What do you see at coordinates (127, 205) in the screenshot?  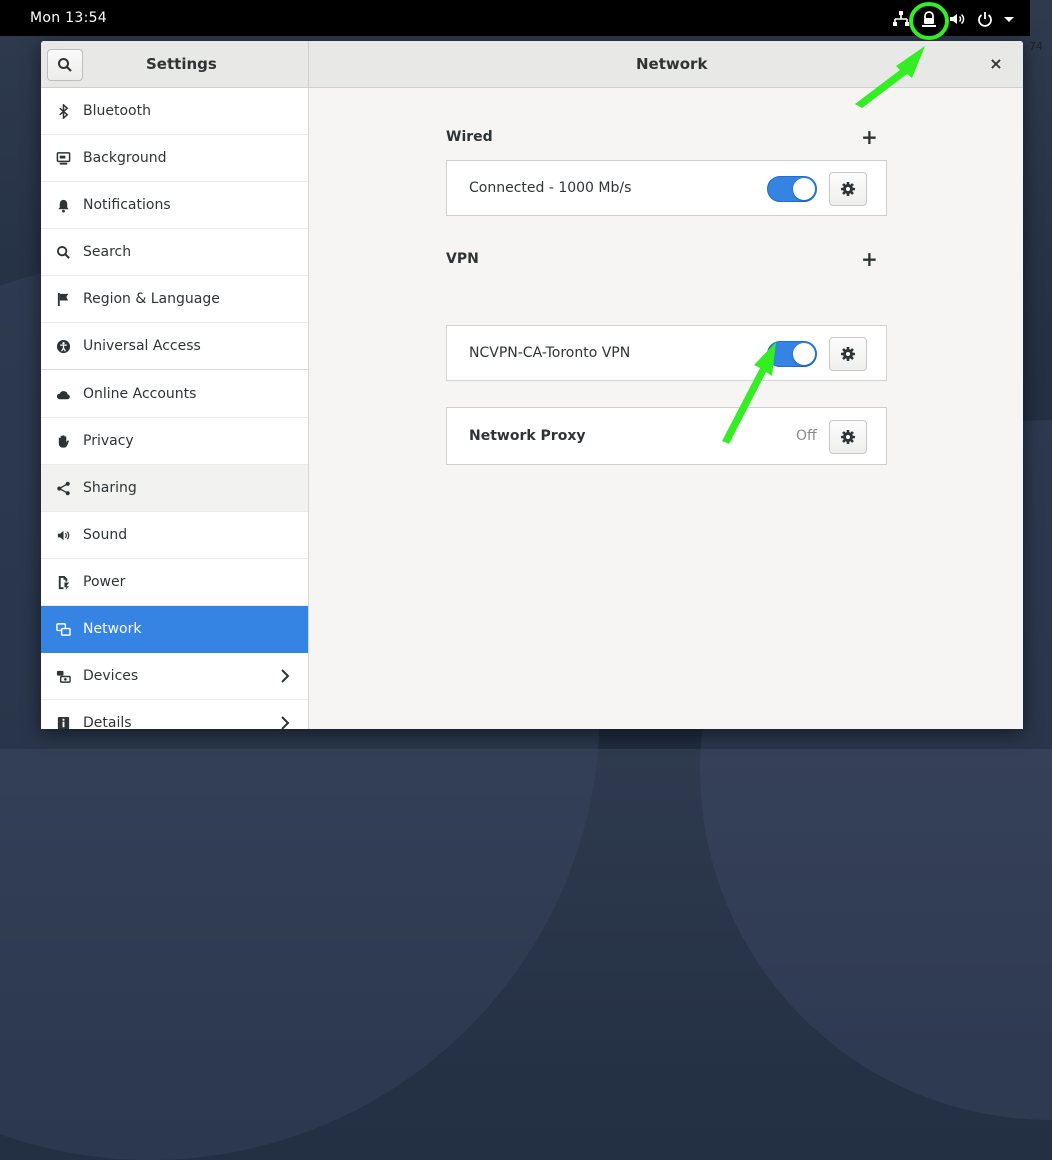 I see `sidebar-item-label: Notifications` at bounding box center [127, 205].